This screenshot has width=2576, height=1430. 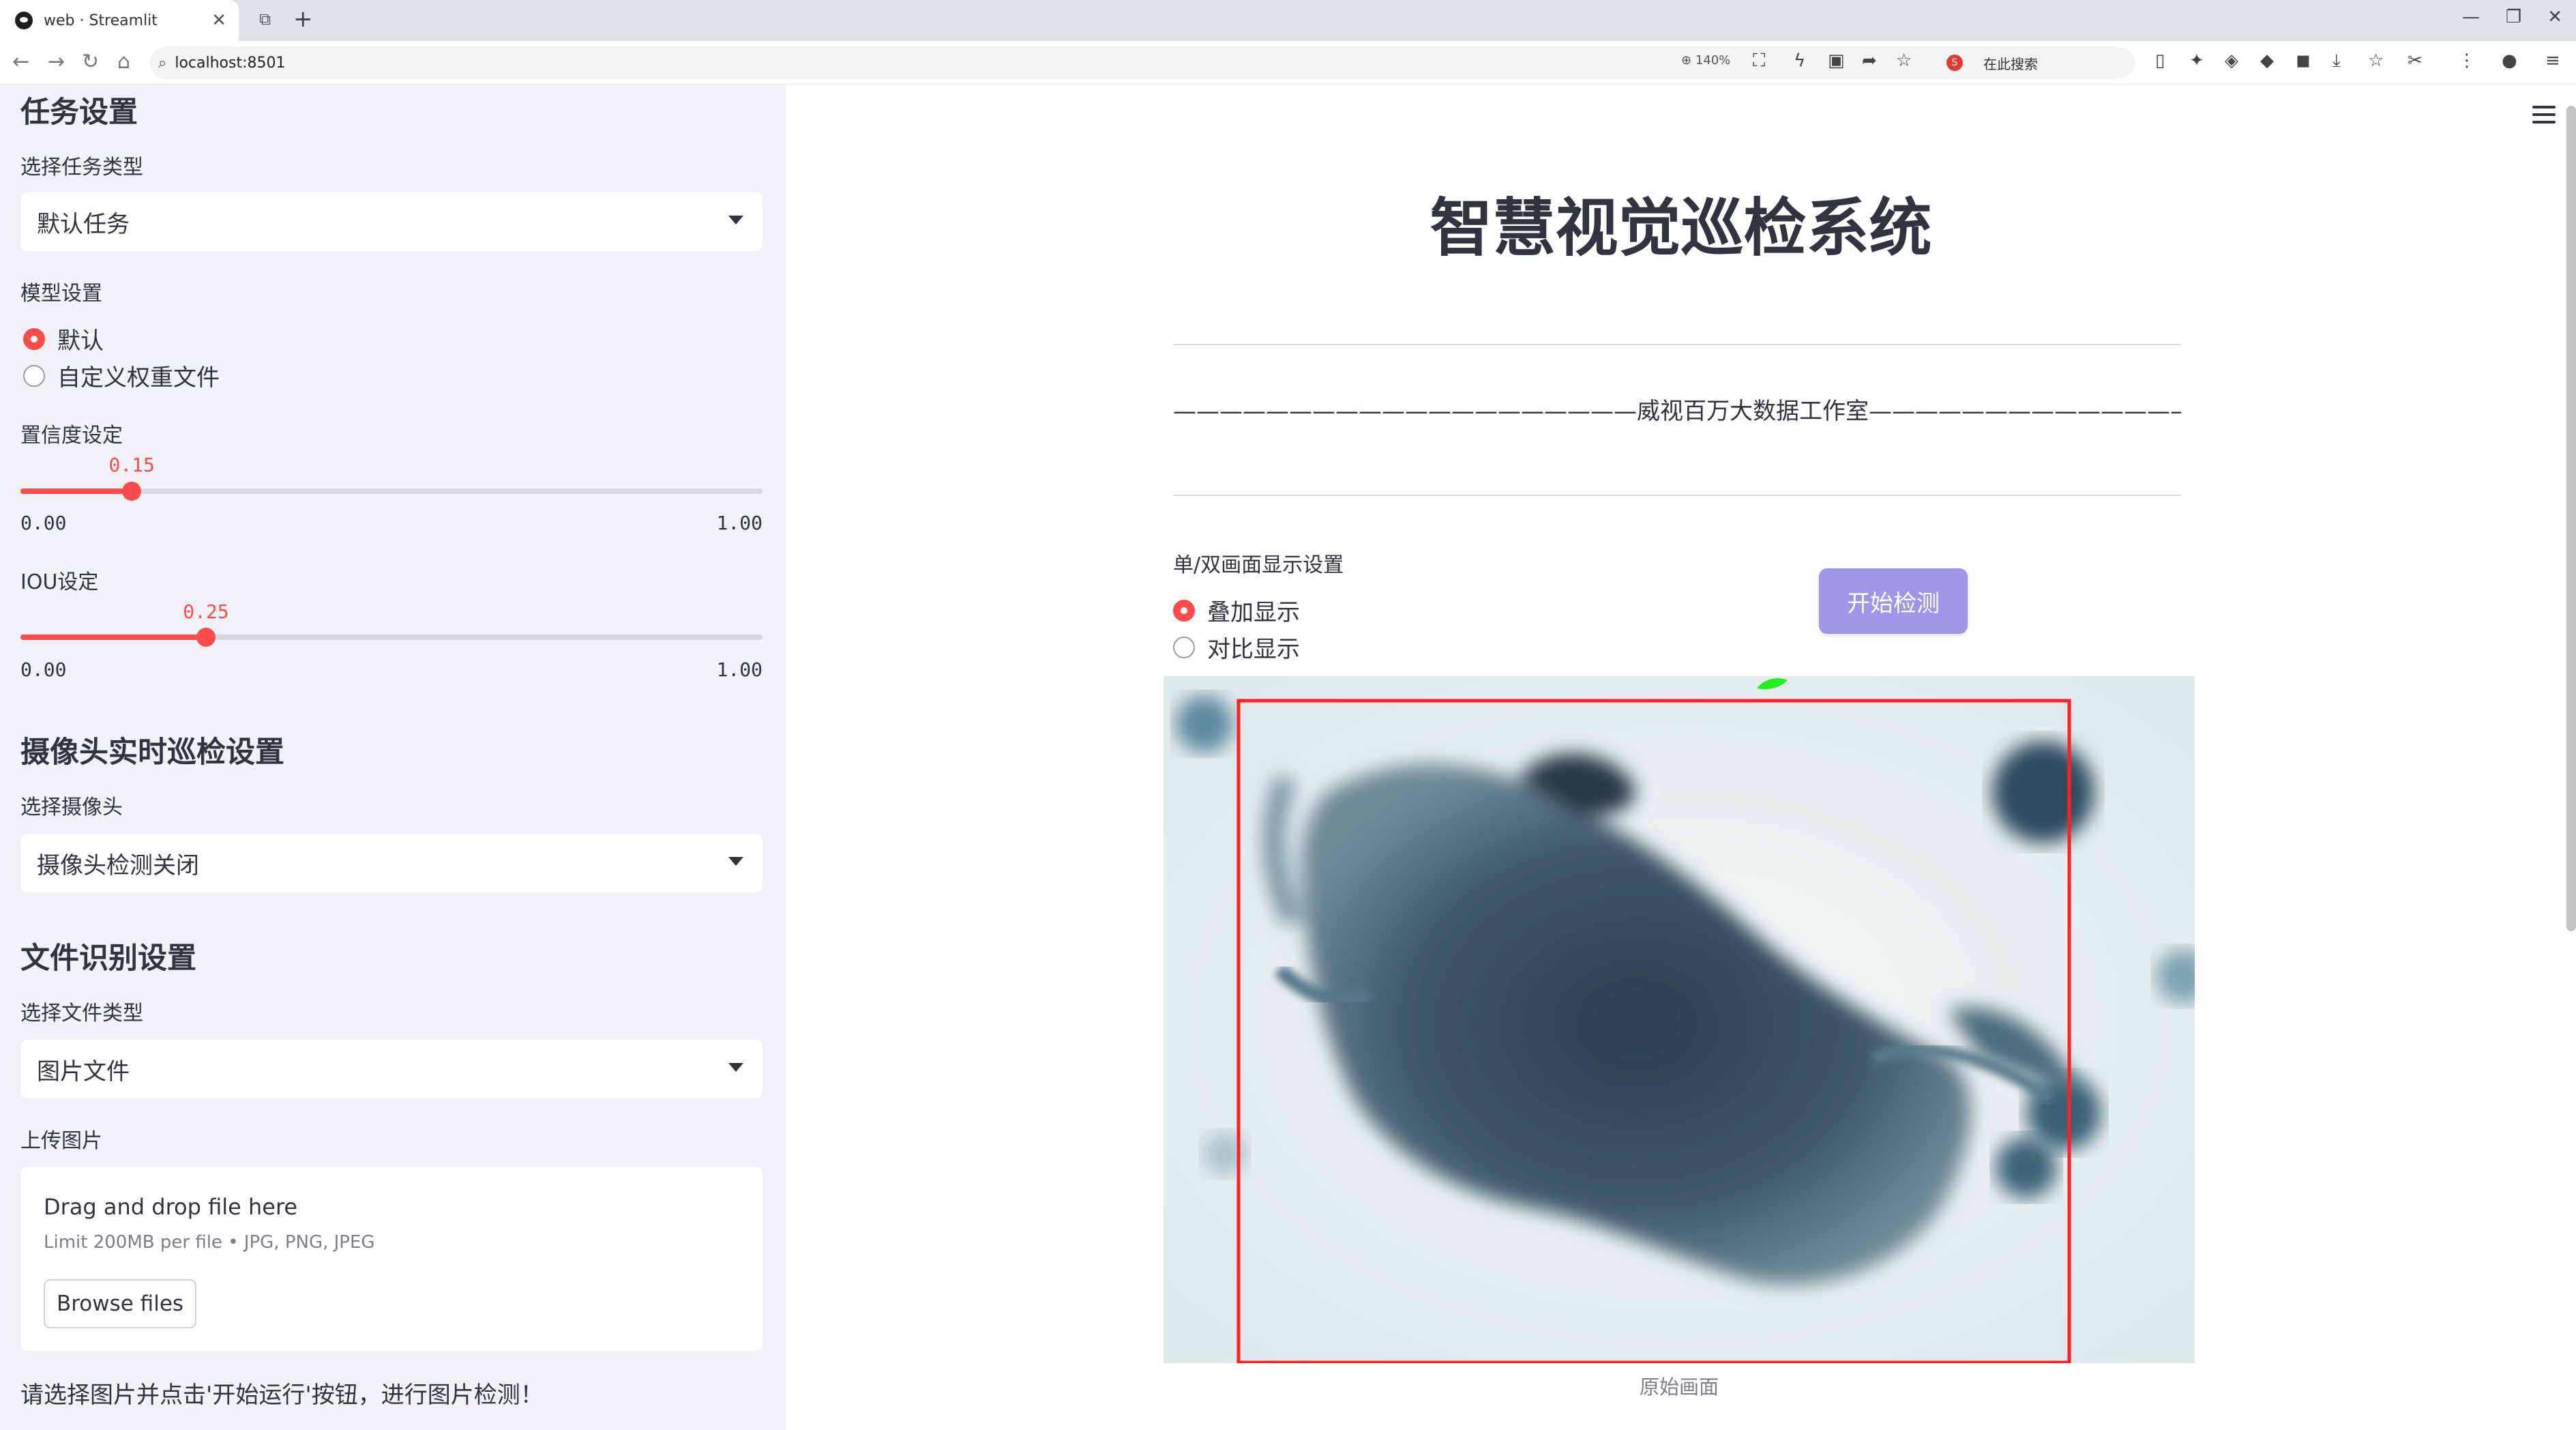 What do you see at coordinates (391, 638) in the screenshot?
I see `iou-slider` at bounding box center [391, 638].